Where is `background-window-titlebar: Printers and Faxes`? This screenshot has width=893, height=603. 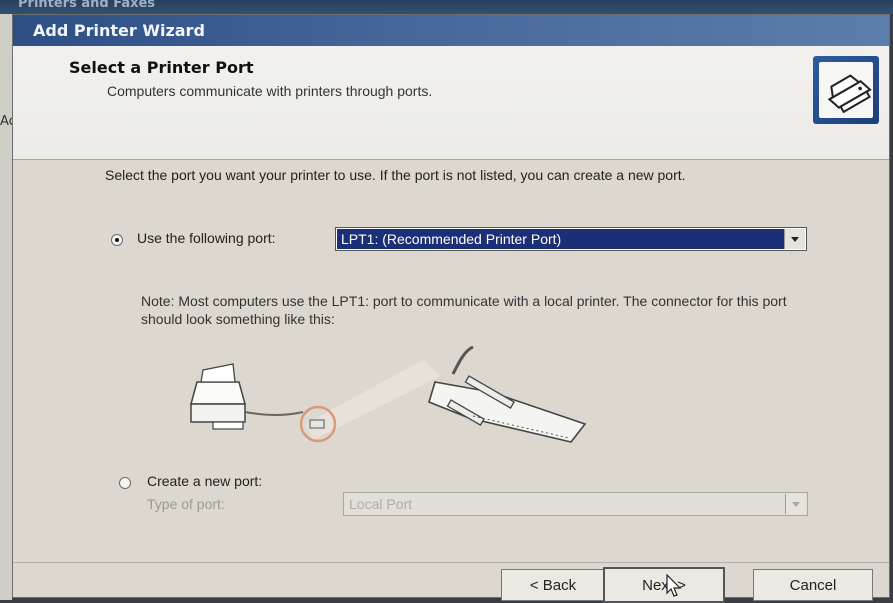
background-window-titlebar: Printers and Faxes is located at coordinates (446, 7).